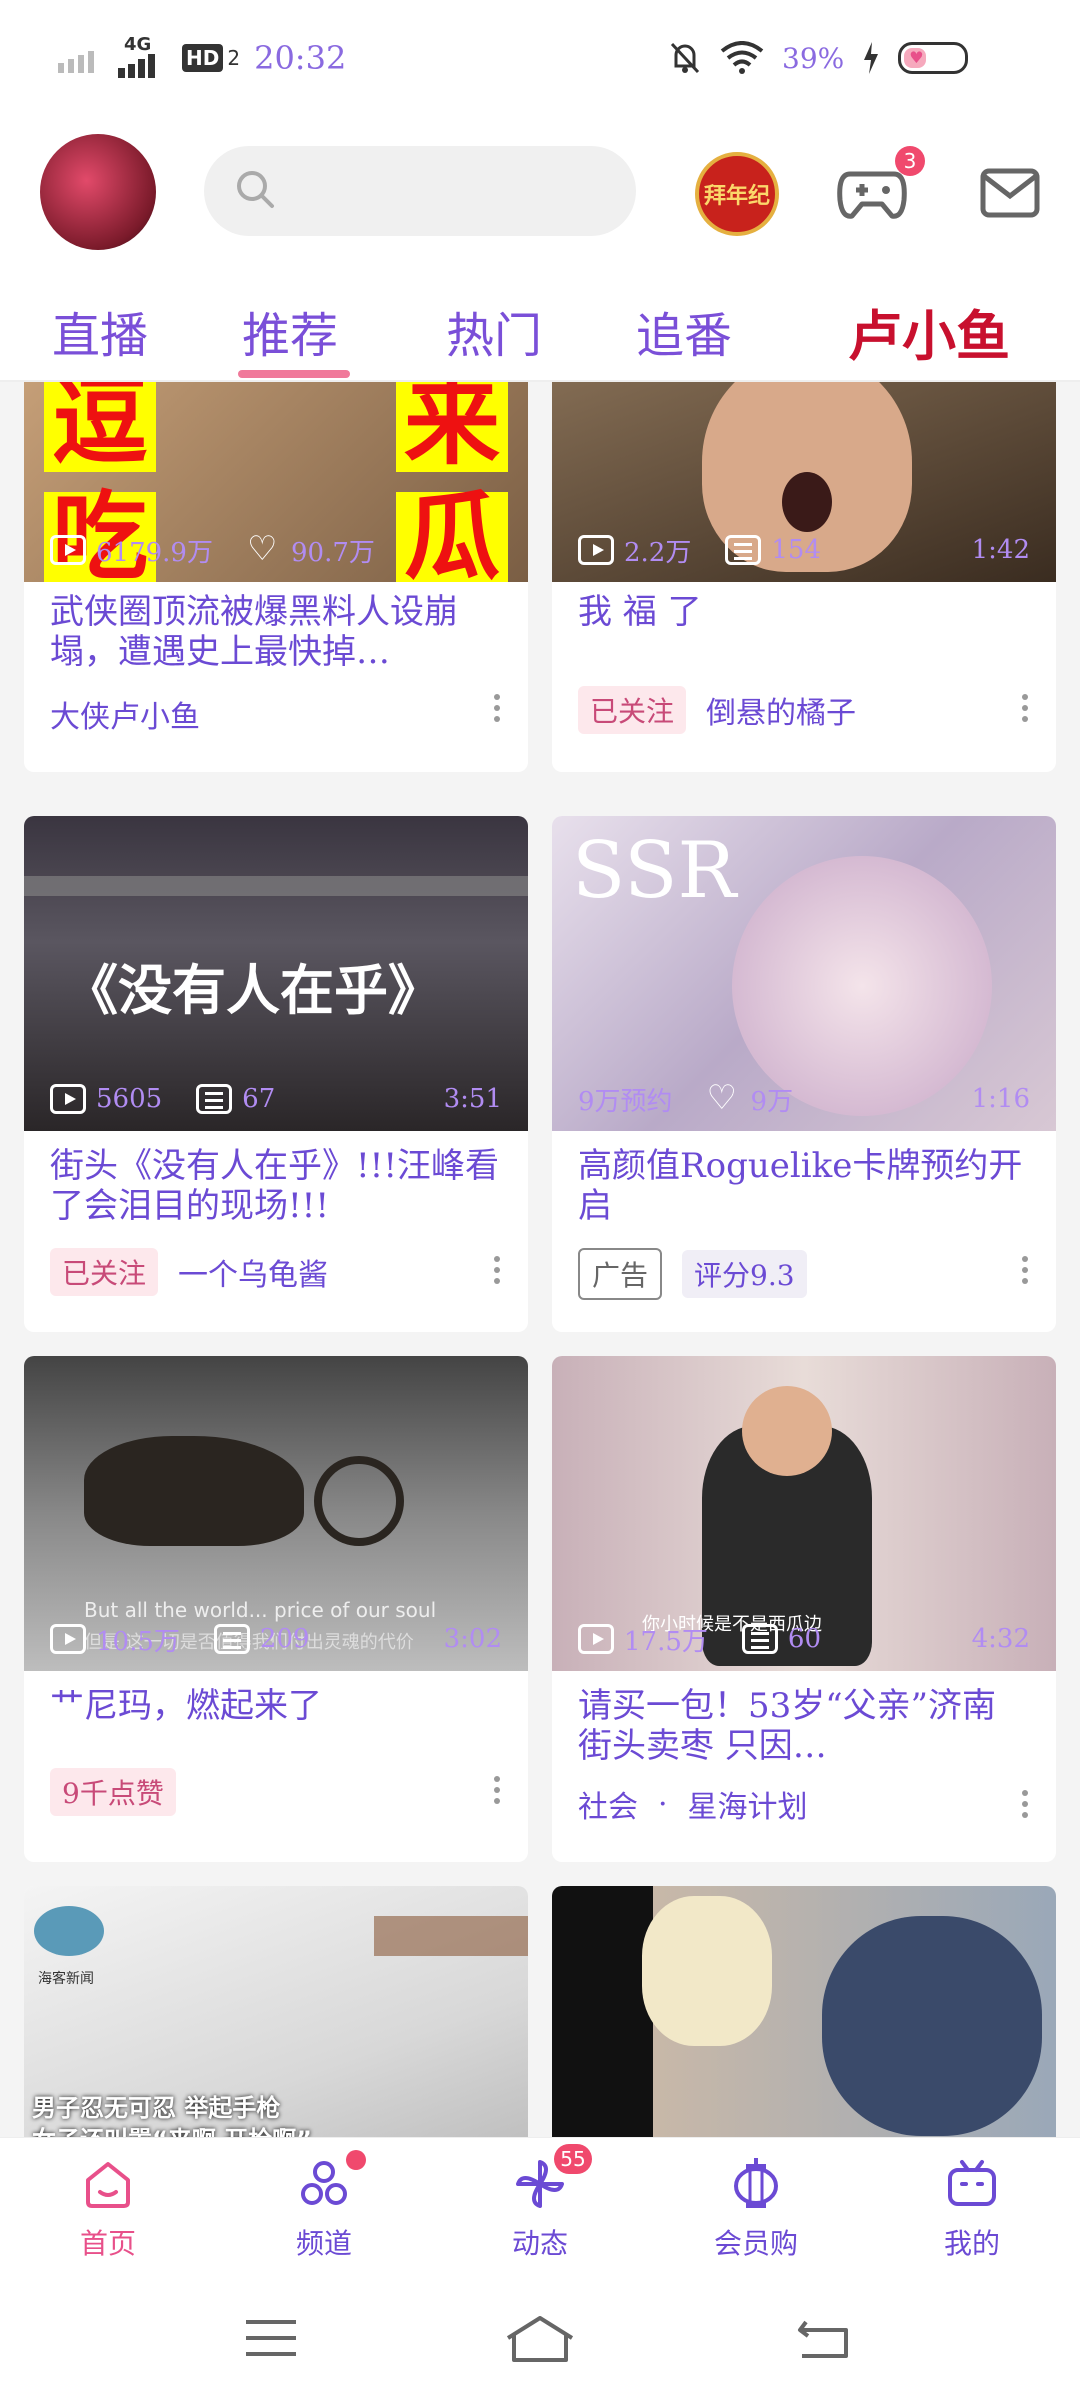 The height and width of the screenshot is (2408, 1080). I want to click on bell-muted-icon, so click(685, 58).